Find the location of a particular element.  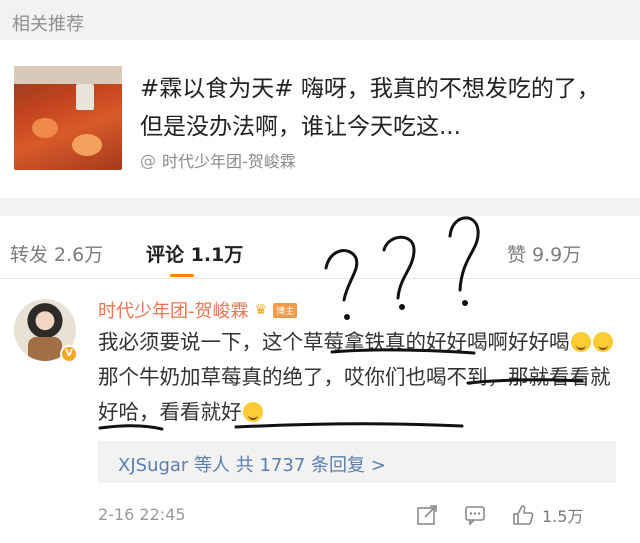

comment-text-part: ，那就 is located at coordinates (518, 377).